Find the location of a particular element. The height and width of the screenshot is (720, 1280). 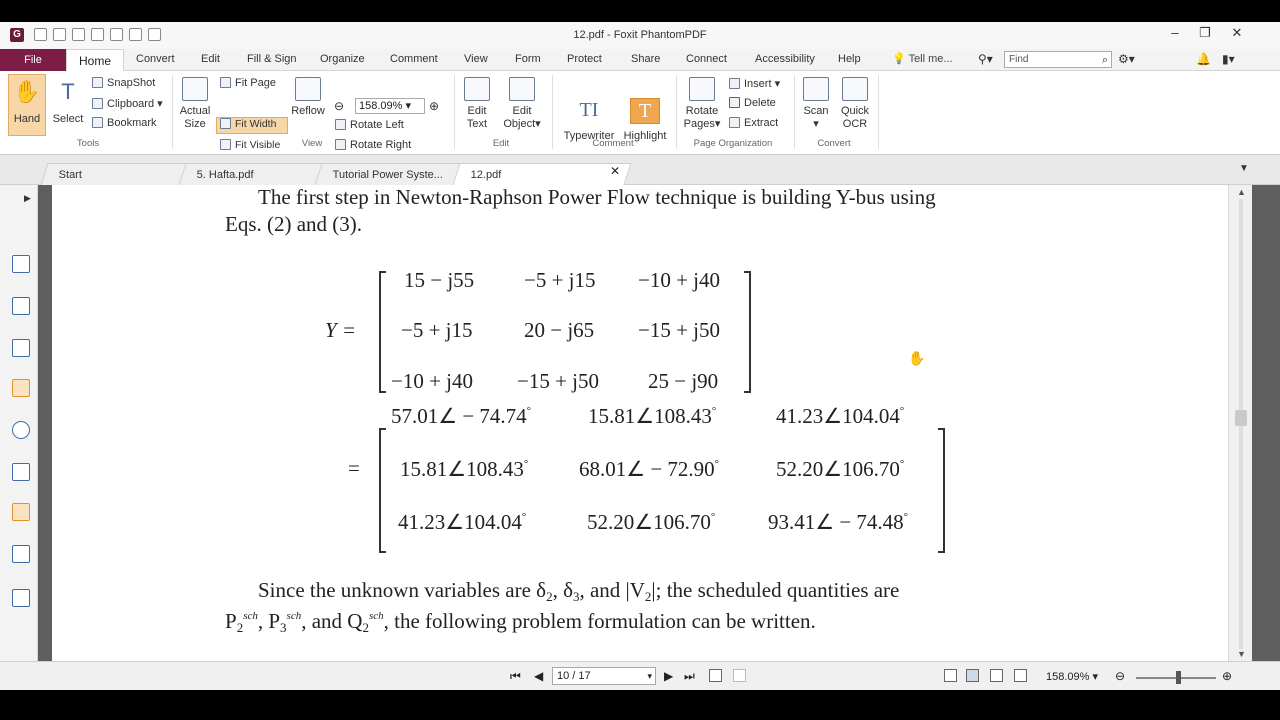

vertical-scrollbar: ▲ ▼ is located at coordinates (1240, 423).